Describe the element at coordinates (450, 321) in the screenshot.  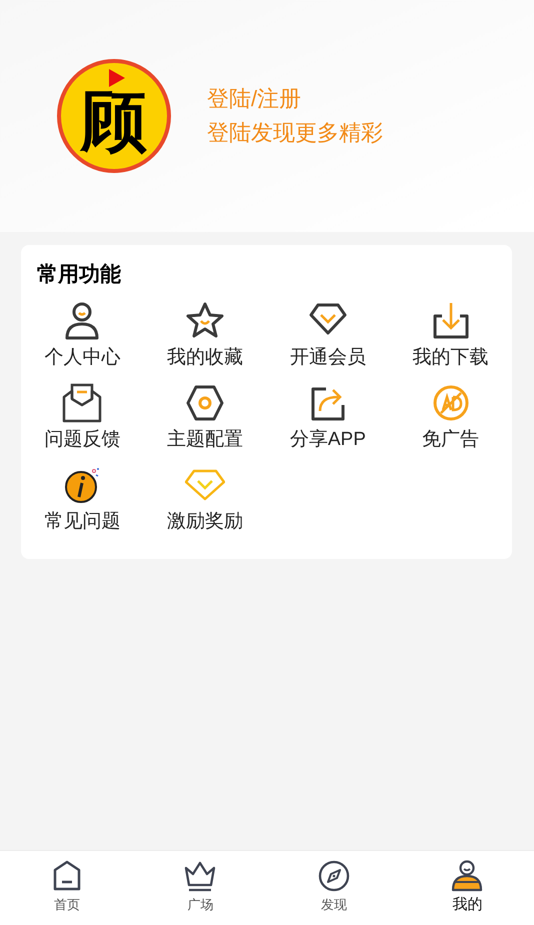
I see `download-icon` at that location.